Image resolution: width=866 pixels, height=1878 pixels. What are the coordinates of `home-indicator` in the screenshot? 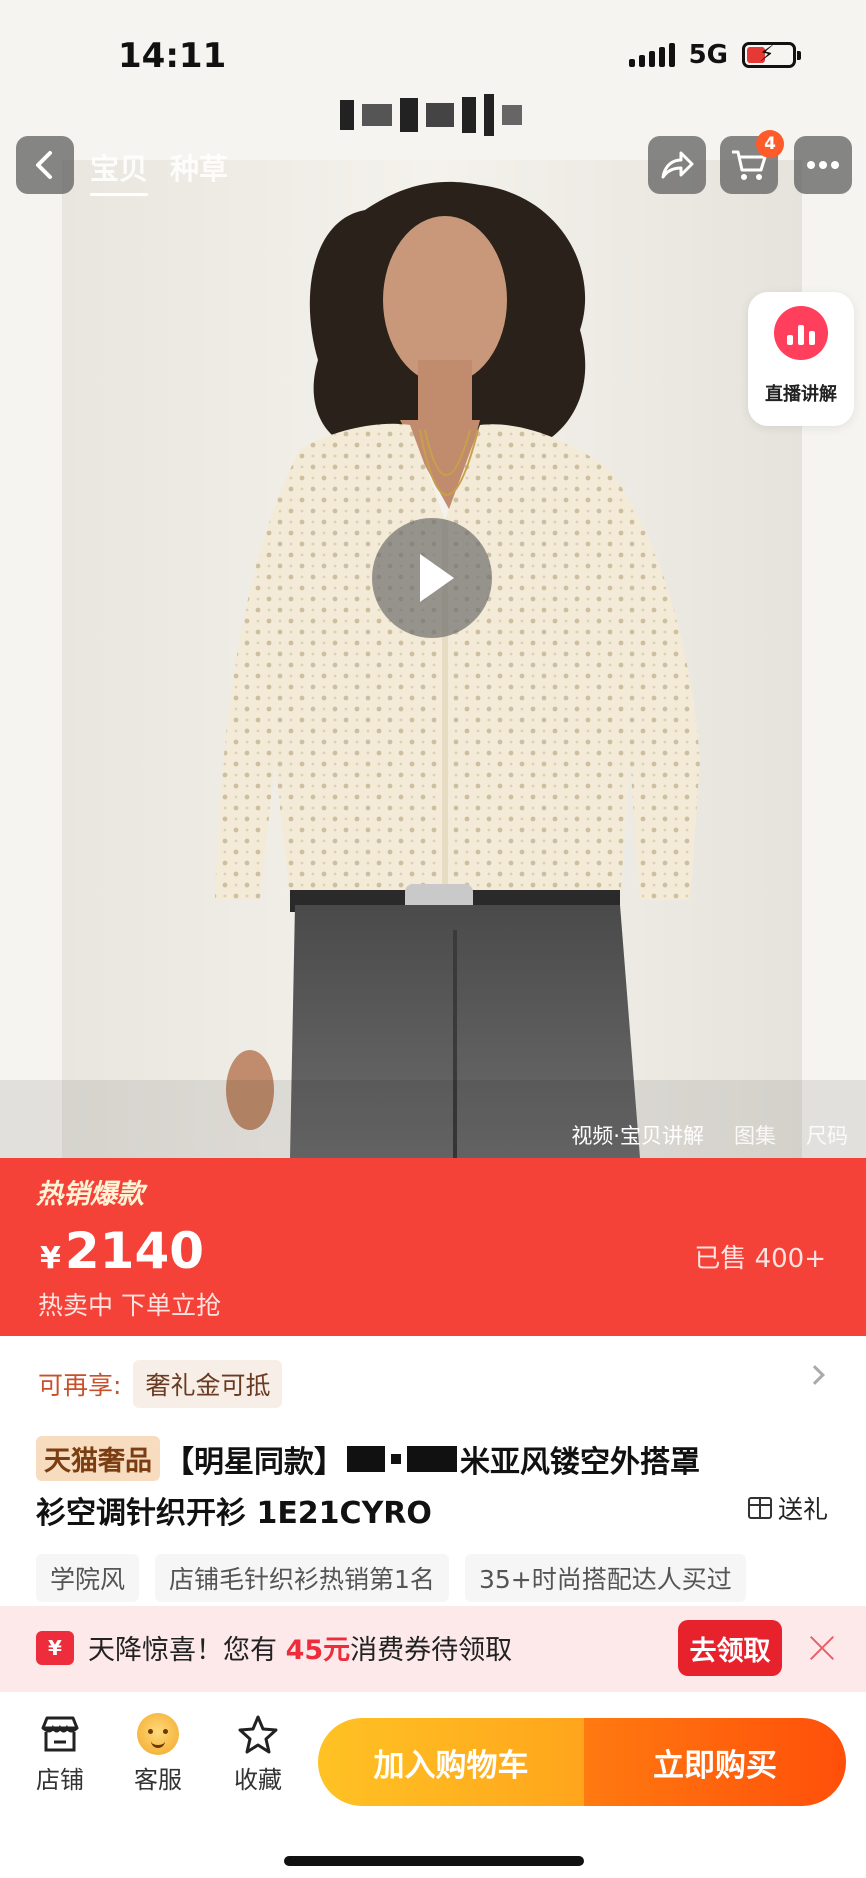 It's located at (434, 1861).